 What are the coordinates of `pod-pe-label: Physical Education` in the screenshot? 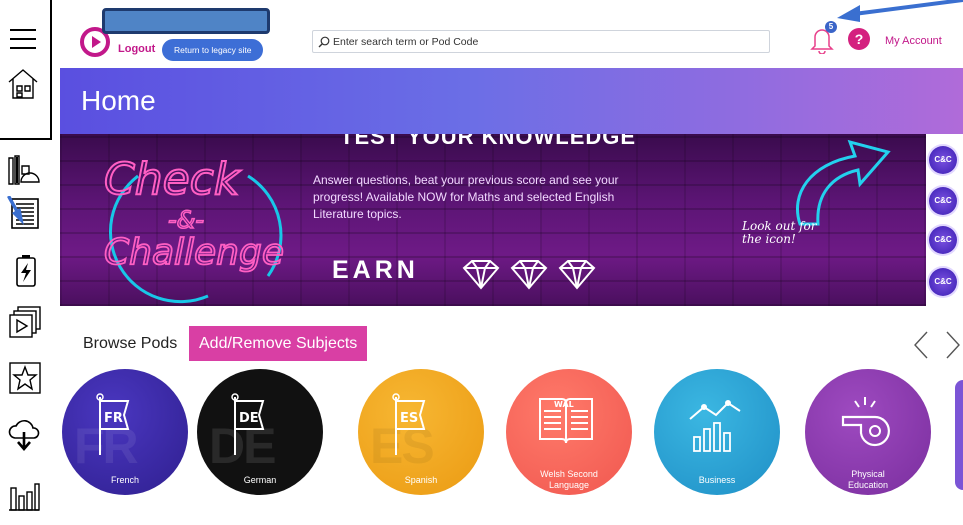 It's located at (868, 480).